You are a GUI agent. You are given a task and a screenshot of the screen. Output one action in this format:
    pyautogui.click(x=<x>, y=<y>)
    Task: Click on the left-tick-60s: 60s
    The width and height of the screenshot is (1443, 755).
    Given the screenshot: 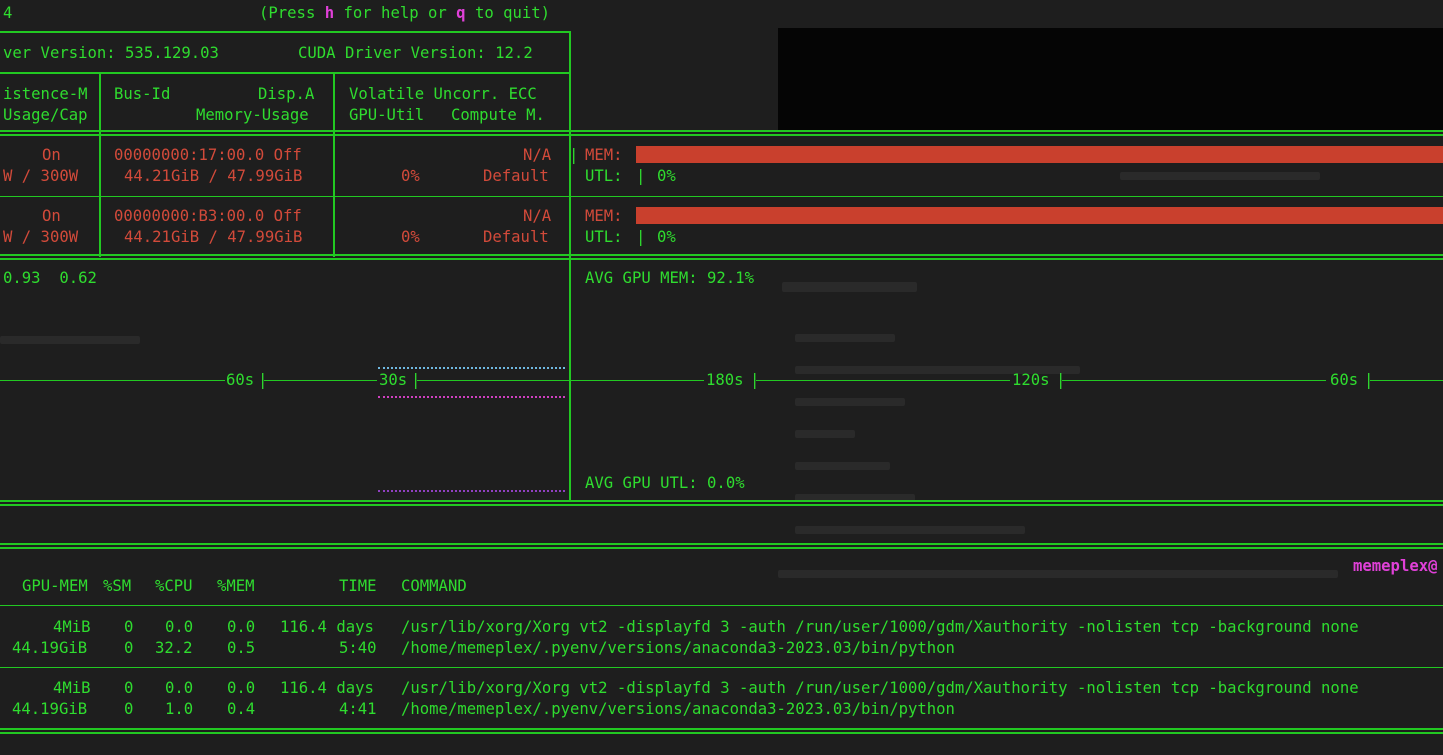 What is the action you would take?
    pyautogui.click(x=240, y=380)
    